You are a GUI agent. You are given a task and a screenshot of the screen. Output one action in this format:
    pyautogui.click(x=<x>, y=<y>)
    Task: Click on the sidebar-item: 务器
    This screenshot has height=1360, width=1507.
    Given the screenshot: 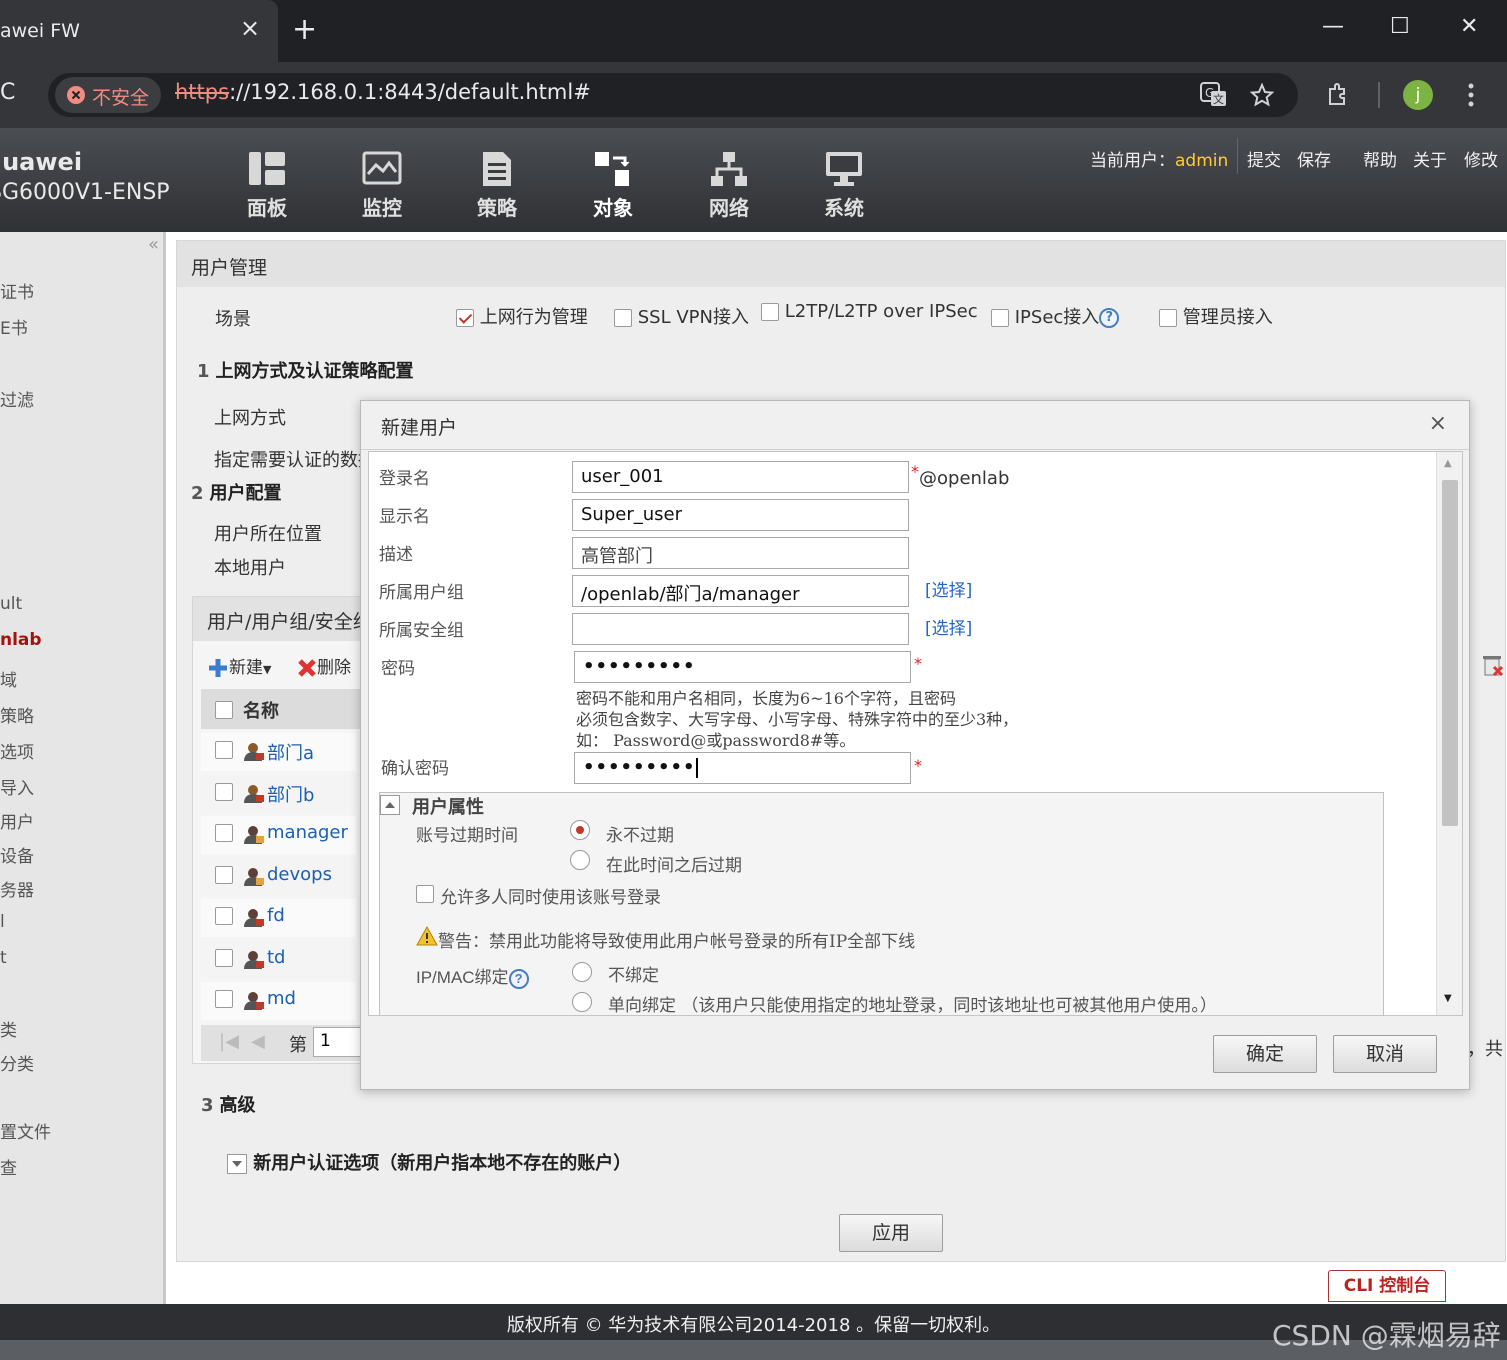 What is the action you would take?
    pyautogui.click(x=17, y=888)
    